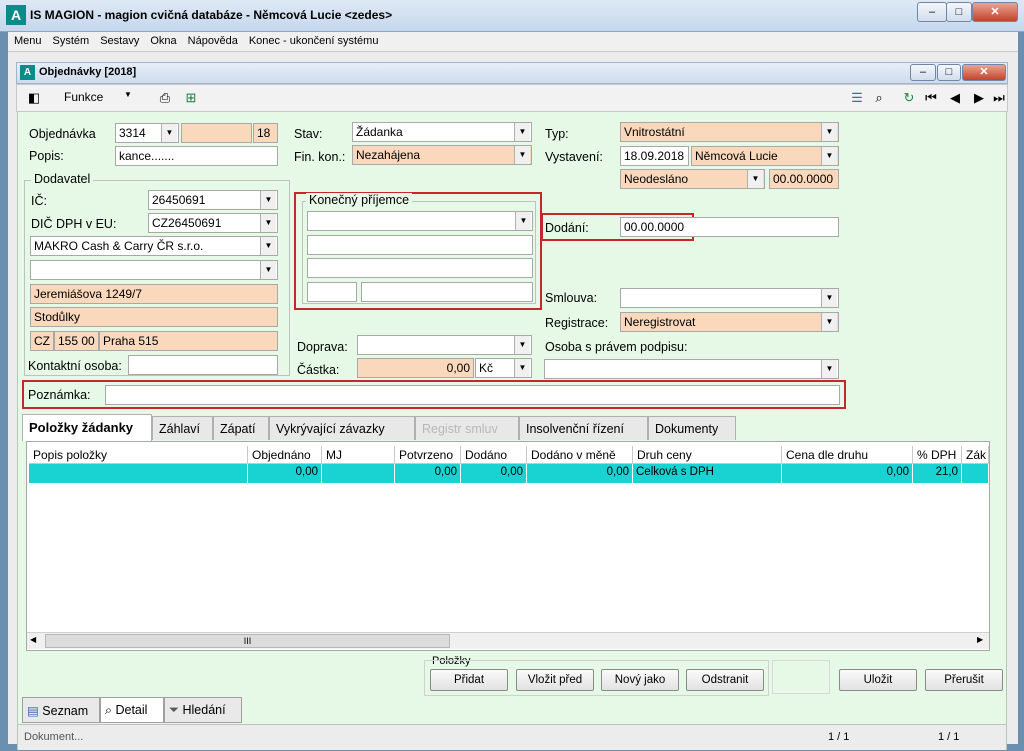  I want to click on castka-field: 0,00, so click(415, 368).